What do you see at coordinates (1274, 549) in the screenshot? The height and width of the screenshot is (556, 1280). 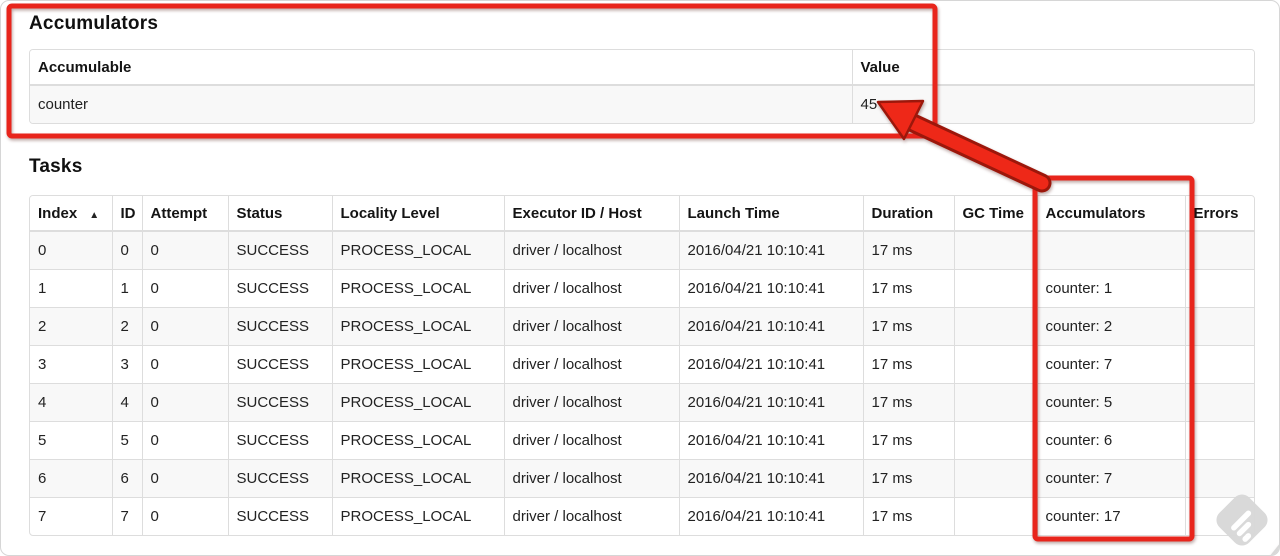 I see `corner-decoration` at bounding box center [1274, 549].